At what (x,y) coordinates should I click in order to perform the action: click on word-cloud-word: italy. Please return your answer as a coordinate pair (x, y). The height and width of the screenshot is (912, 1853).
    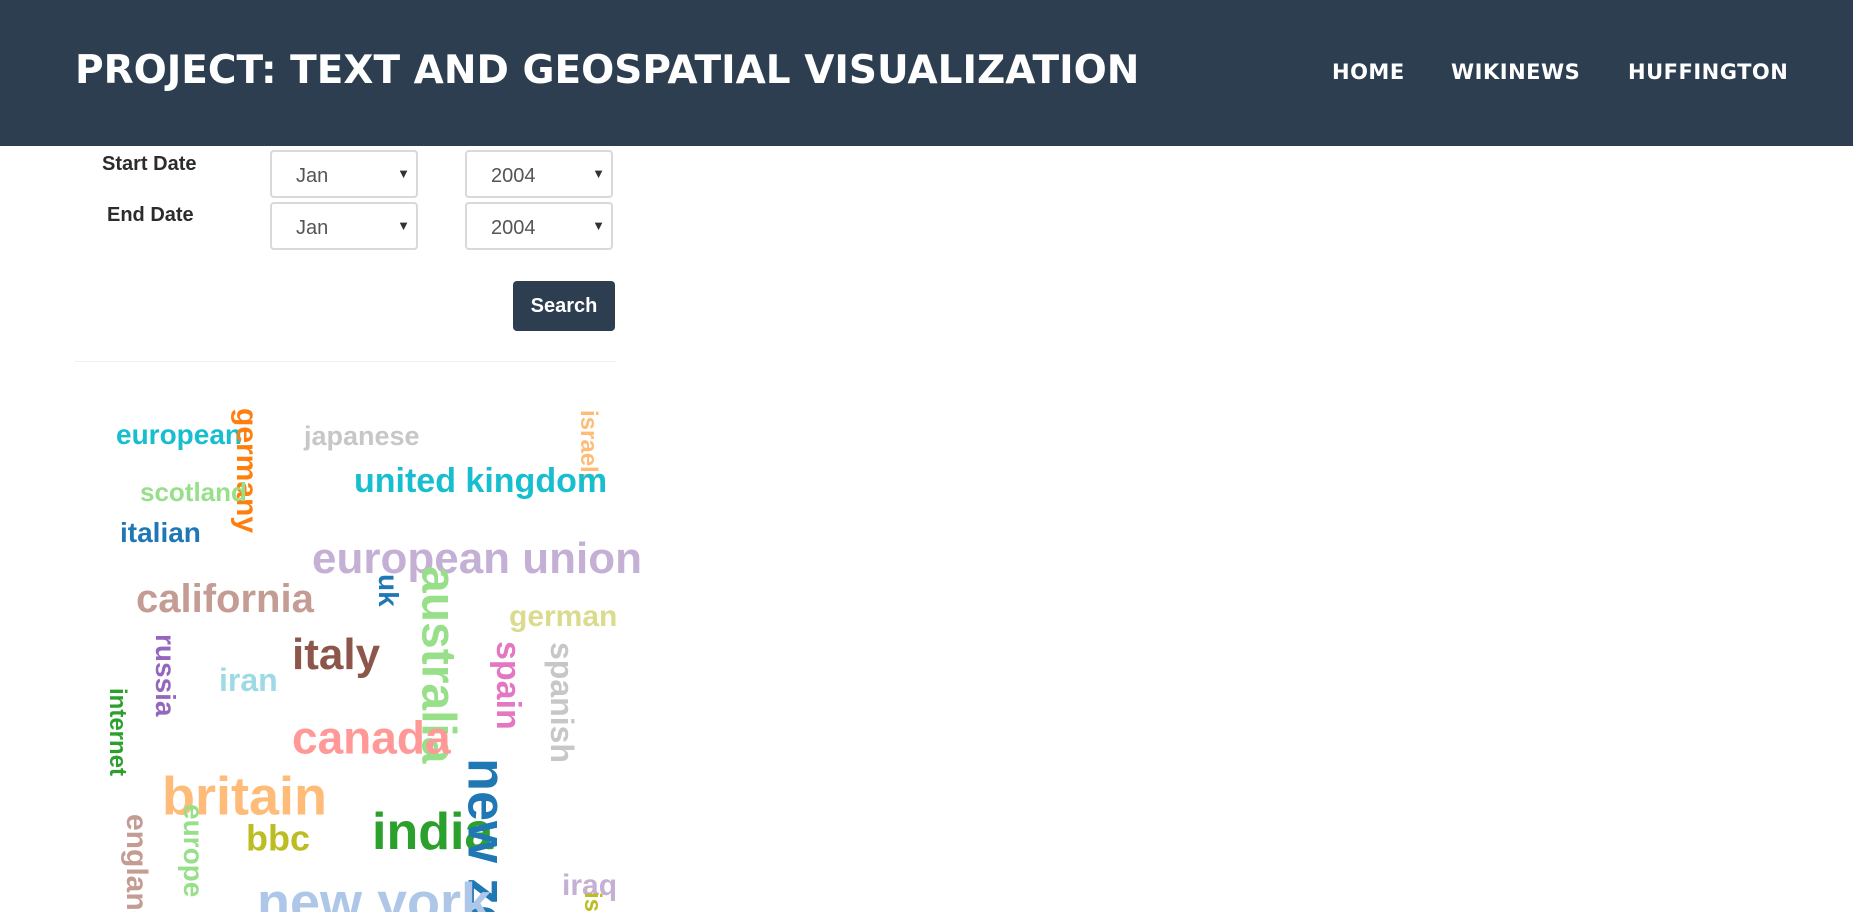
    Looking at the image, I should click on (336, 654).